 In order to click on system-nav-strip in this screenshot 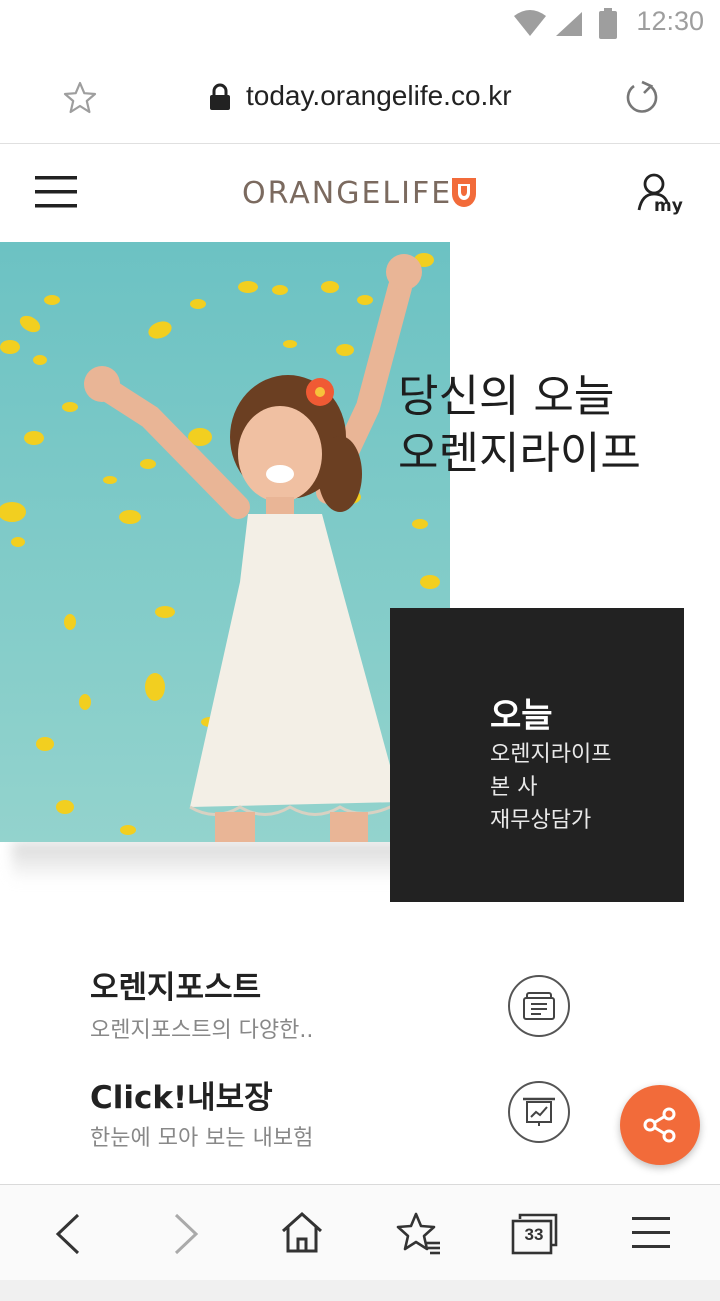, I will do `click(360, 1290)`.